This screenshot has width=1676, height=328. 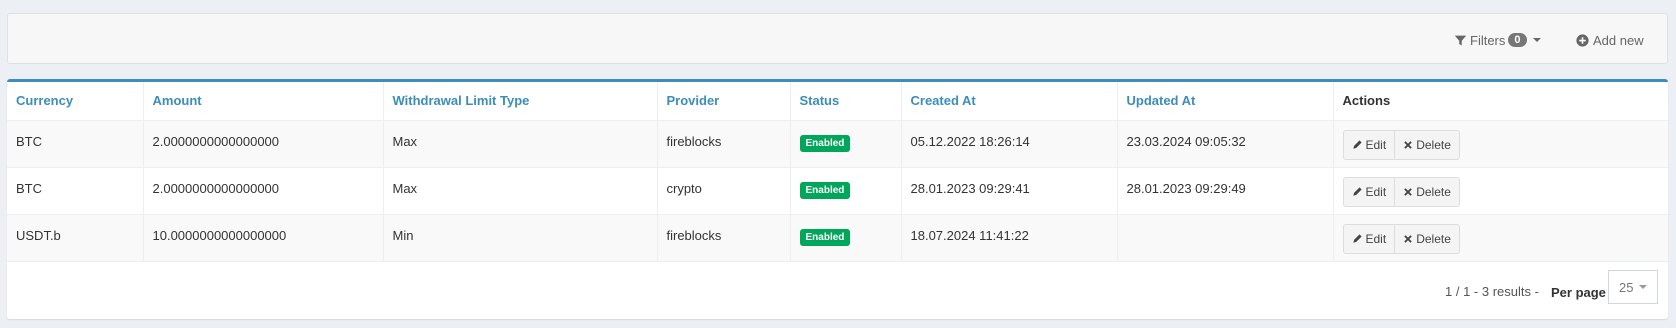 What do you see at coordinates (1460, 40) in the screenshot?
I see `filter-icon` at bounding box center [1460, 40].